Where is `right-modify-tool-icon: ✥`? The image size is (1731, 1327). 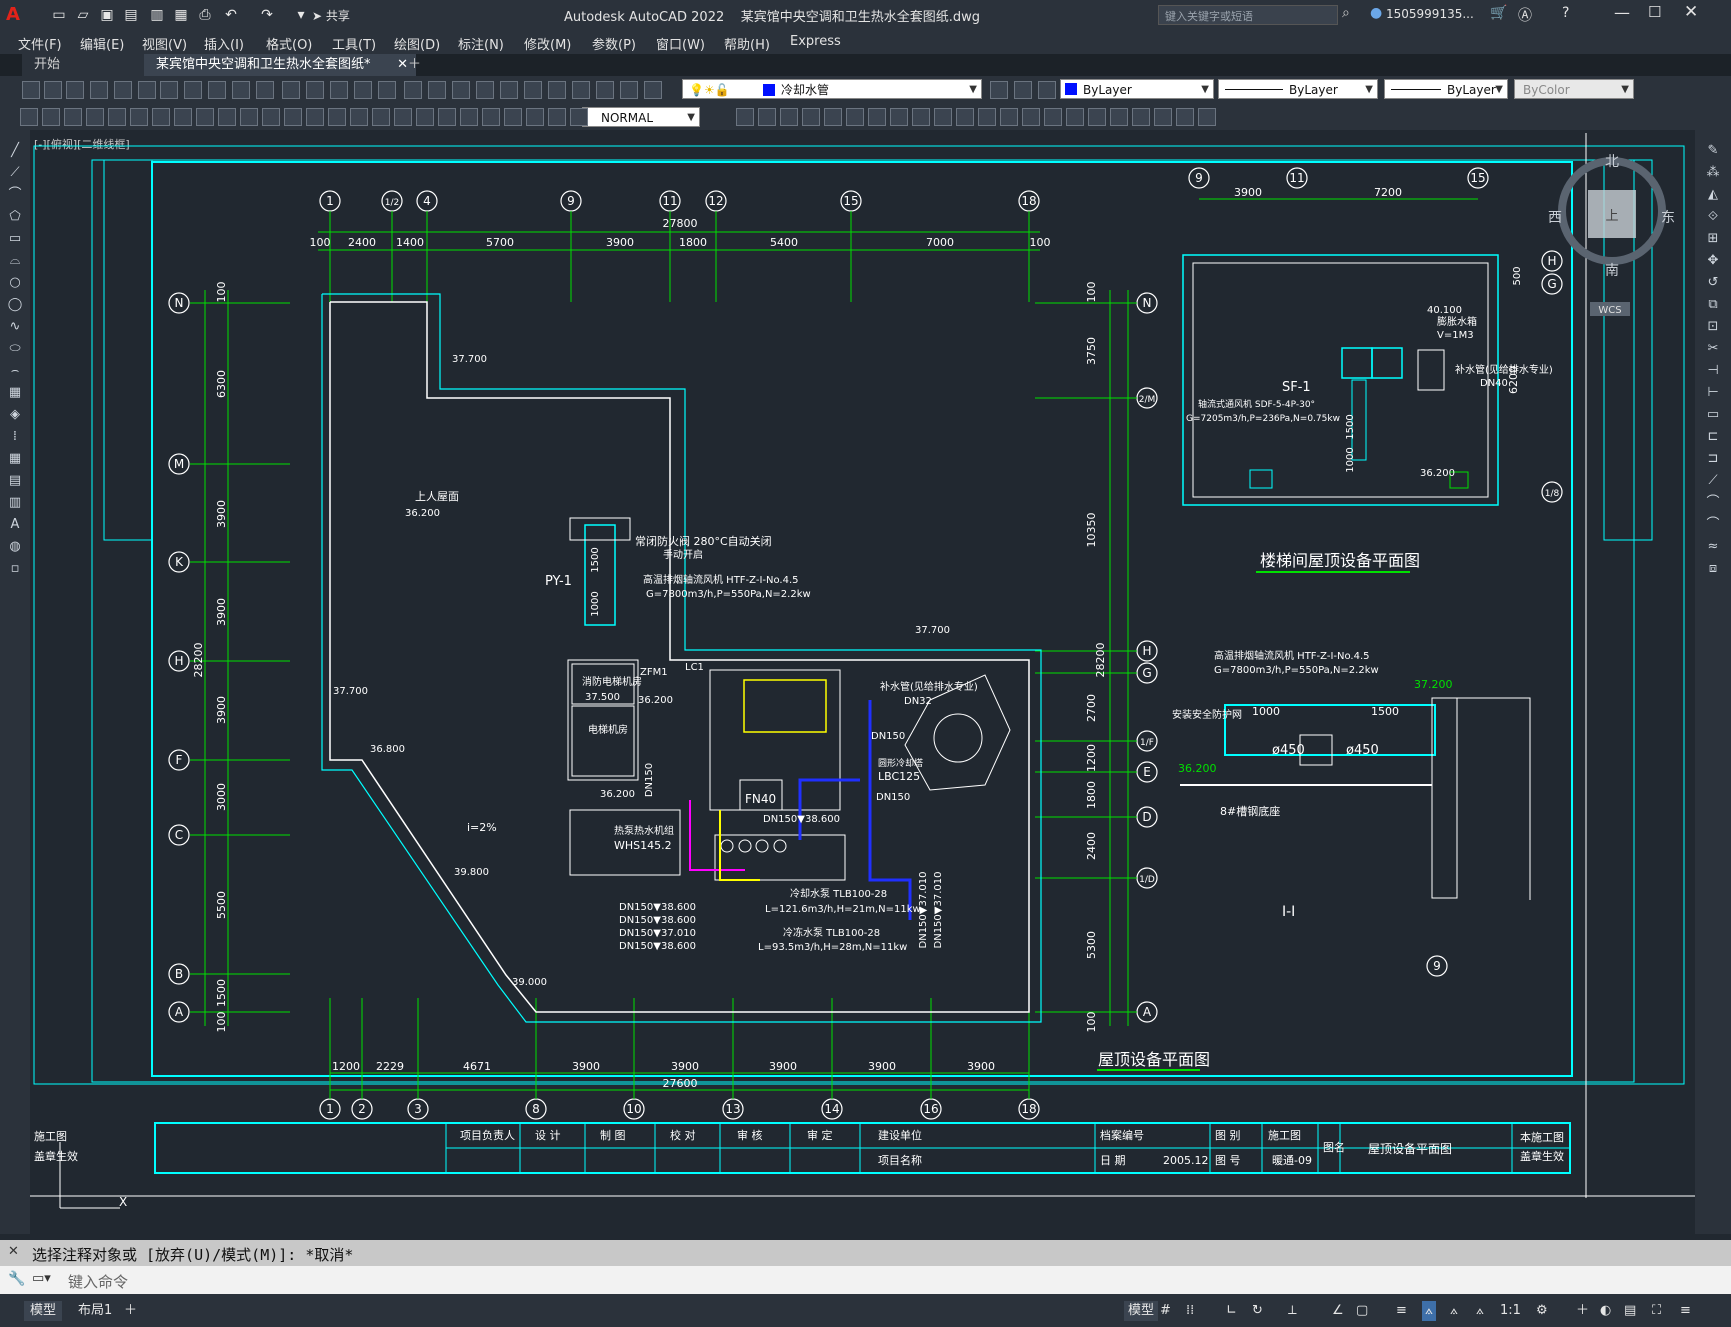 right-modify-tool-icon: ✥ is located at coordinates (1713, 261).